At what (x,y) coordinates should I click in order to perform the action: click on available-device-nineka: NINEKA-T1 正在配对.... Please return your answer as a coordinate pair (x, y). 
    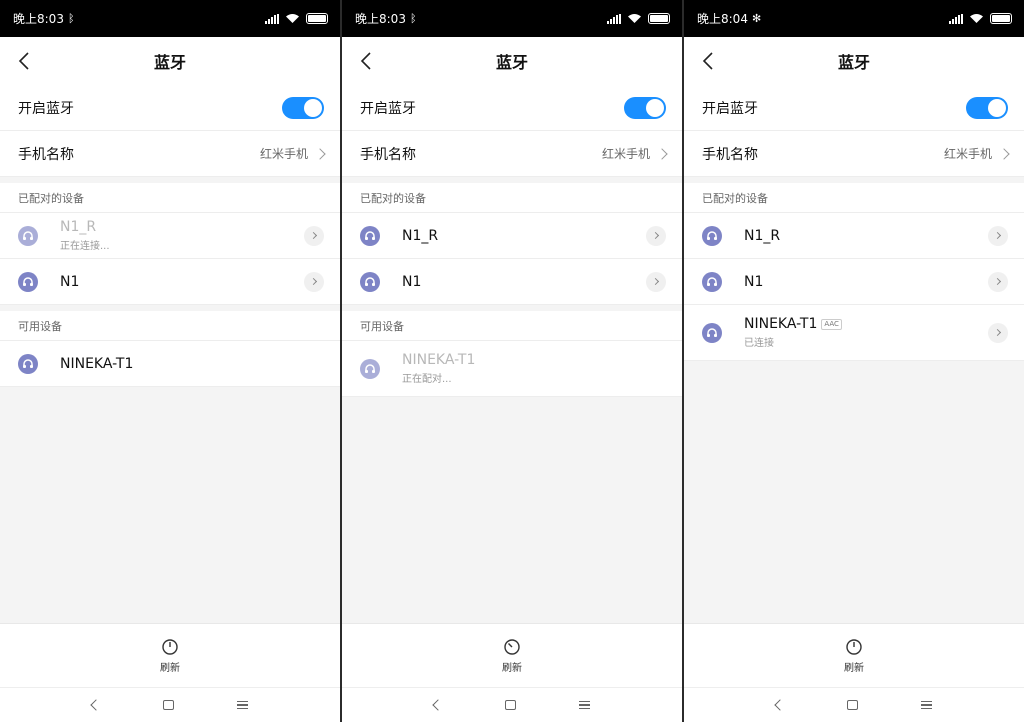
    Looking at the image, I should click on (512, 369).